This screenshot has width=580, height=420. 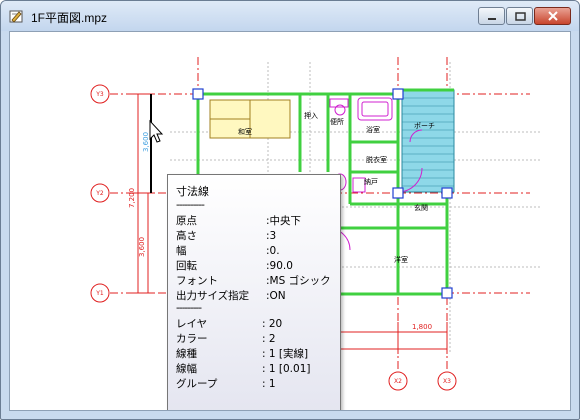 I want to click on tooltip-field-rotation: 回転:90.0, so click(x=234, y=266).